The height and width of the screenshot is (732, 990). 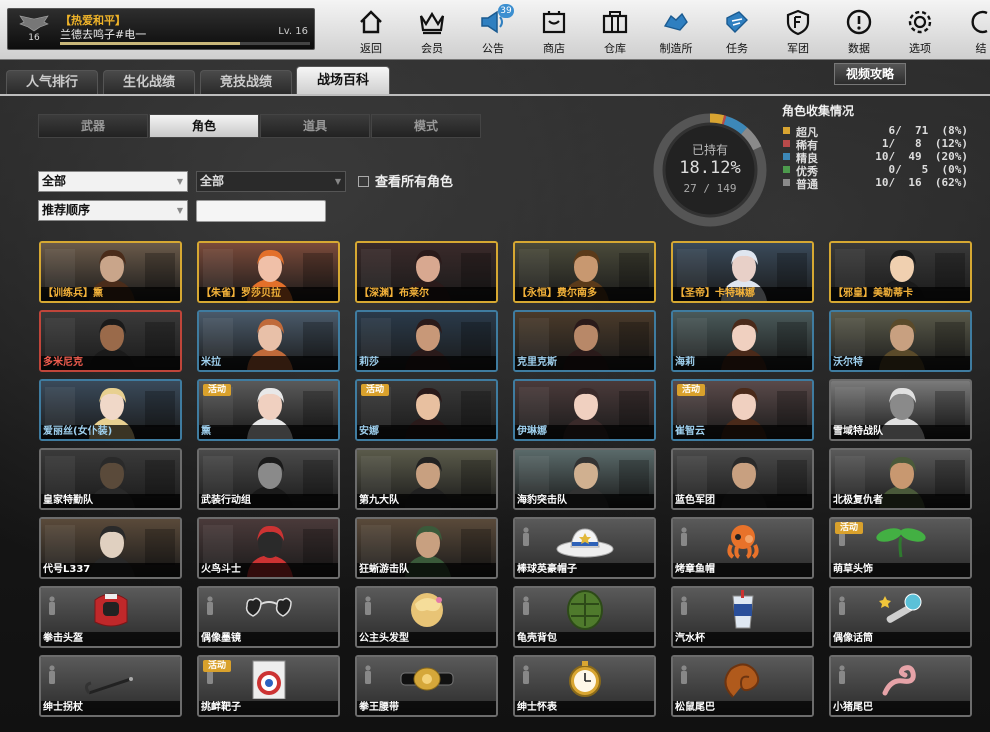 I want to click on video-guide-button: 视频攻略, so click(x=870, y=74).